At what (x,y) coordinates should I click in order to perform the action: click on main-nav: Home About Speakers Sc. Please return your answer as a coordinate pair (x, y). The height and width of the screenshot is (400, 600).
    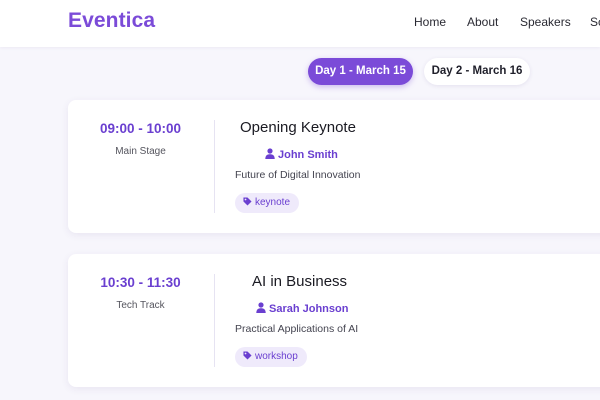
    Looking at the image, I should click on (300, 25).